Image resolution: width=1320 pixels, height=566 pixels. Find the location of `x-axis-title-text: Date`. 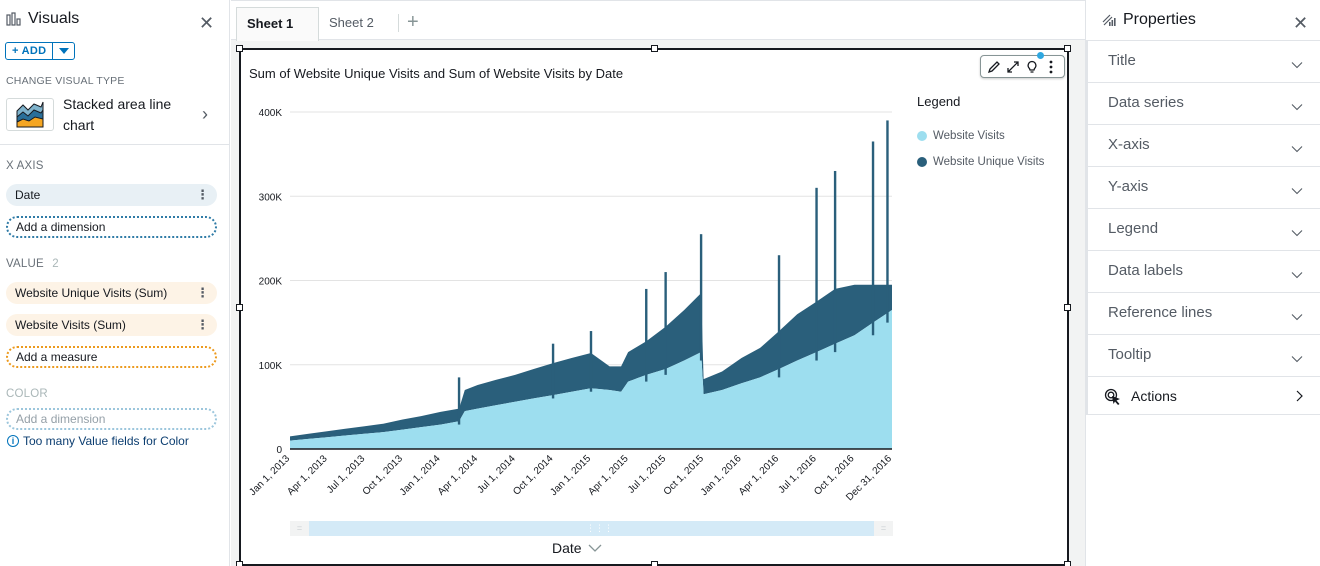

x-axis-title-text: Date is located at coordinates (567, 548).